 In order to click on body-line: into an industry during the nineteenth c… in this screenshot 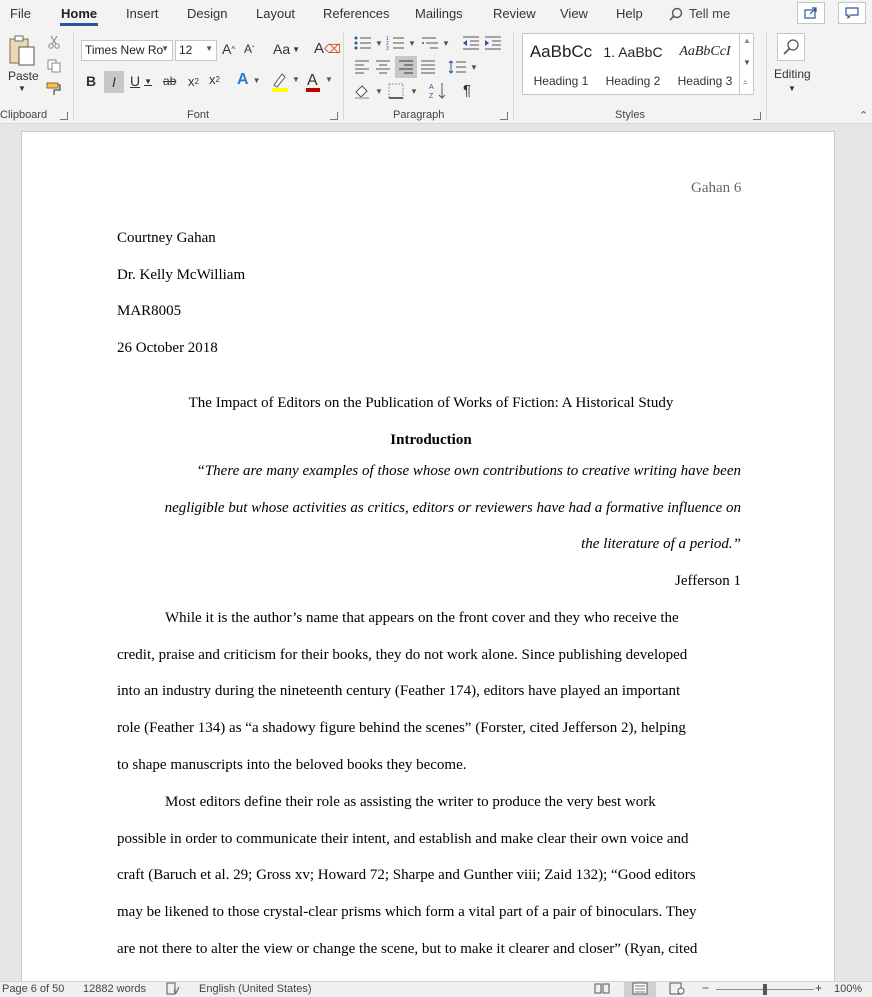, I will do `click(399, 691)`.